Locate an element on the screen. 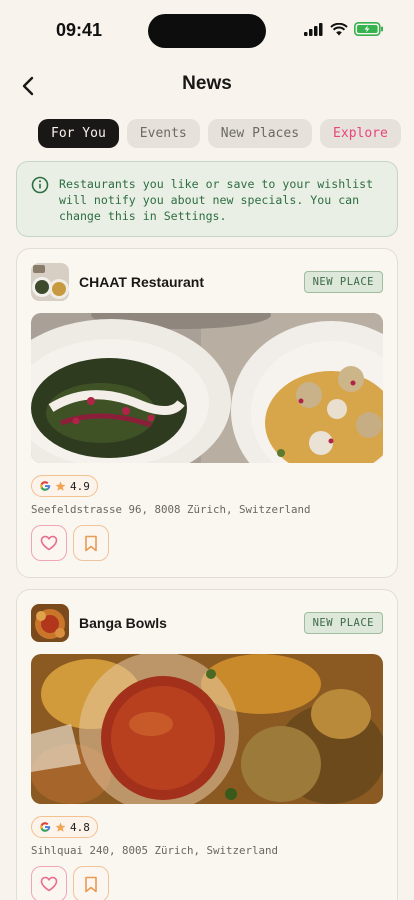  wifi-icon is located at coordinates (339, 28).